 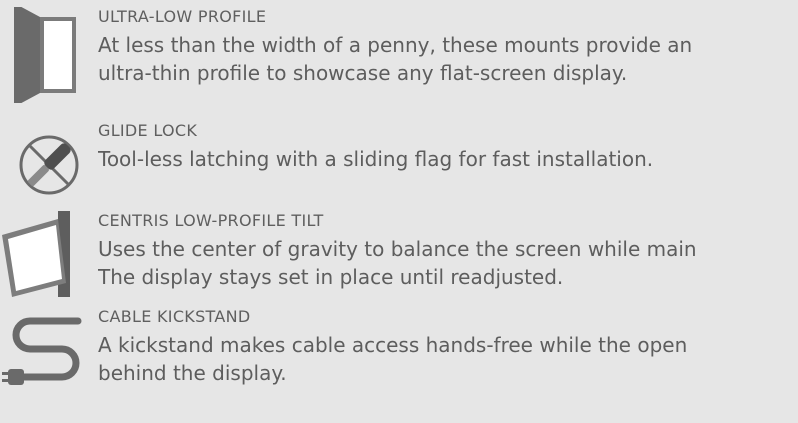 What do you see at coordinates (211, 220) in the screenshot?
I see `feature-title: CENTRIS LOW-PROFILE TILT` at bounding box center [211, 220].